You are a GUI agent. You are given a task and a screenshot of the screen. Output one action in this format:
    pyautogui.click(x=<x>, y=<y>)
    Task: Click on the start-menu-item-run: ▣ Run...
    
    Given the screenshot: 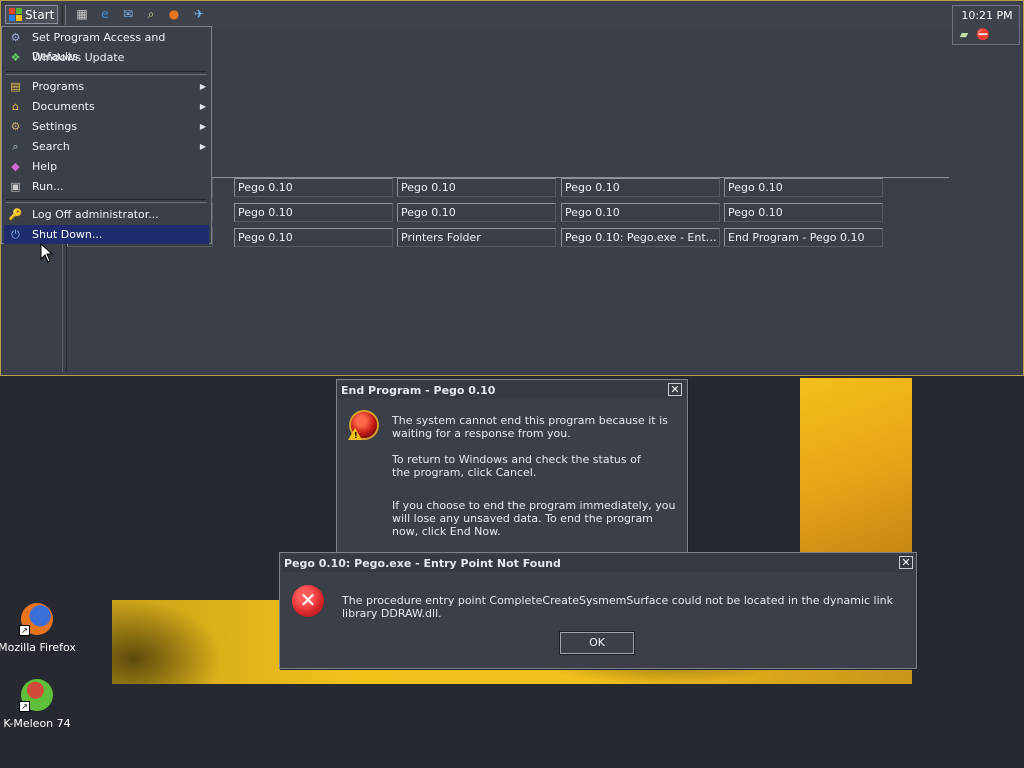 What is the action you would take?
    pyautogui.click(x=106, y=186)
    